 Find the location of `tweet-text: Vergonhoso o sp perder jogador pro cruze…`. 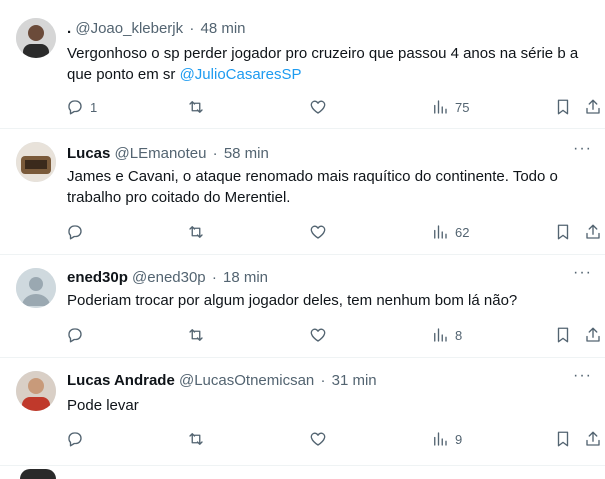

tweet-text: Vergonhoso o sp perder jogador pro cruze… is located at coordinates (336, 64).